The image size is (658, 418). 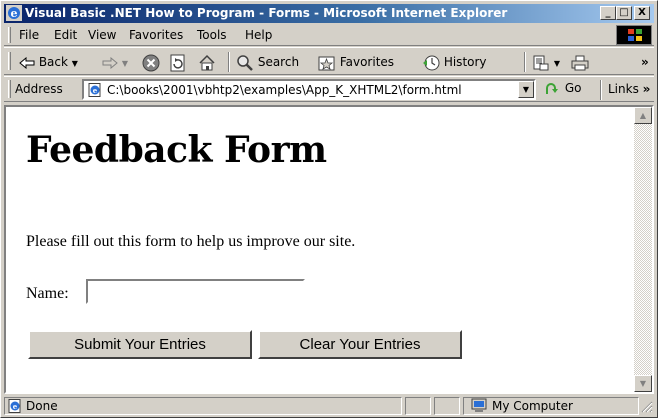 I want to click on status-pane-security, so click(x=447, y=406).